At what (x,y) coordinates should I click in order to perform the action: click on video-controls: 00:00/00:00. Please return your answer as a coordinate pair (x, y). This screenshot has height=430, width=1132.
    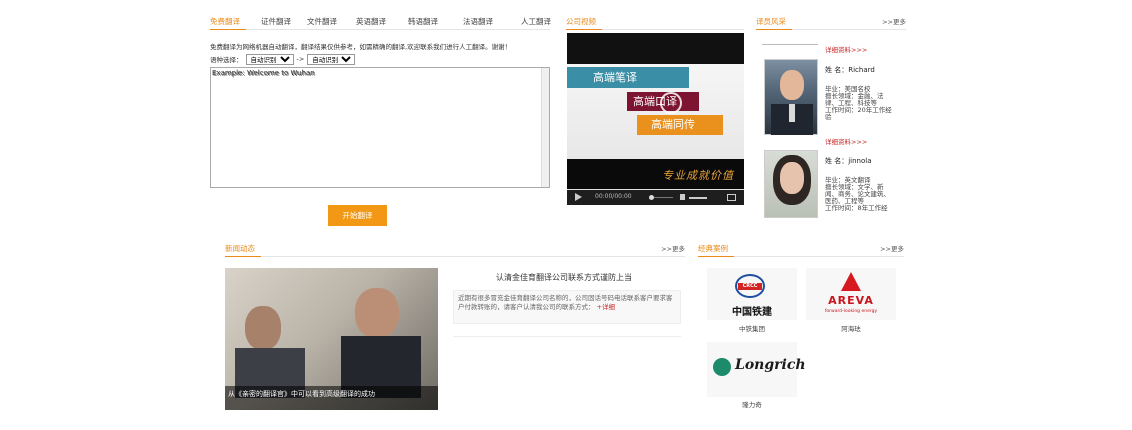
    Looking at the image, I should click on (655, 197).